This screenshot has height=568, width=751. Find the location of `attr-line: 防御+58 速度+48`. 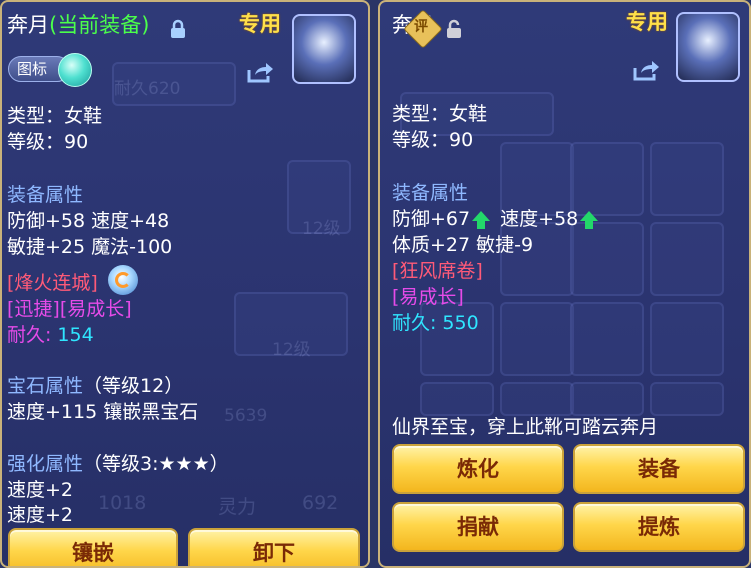

attr-line: 防御+58 速度+48 is located at coordinates (88, 221).